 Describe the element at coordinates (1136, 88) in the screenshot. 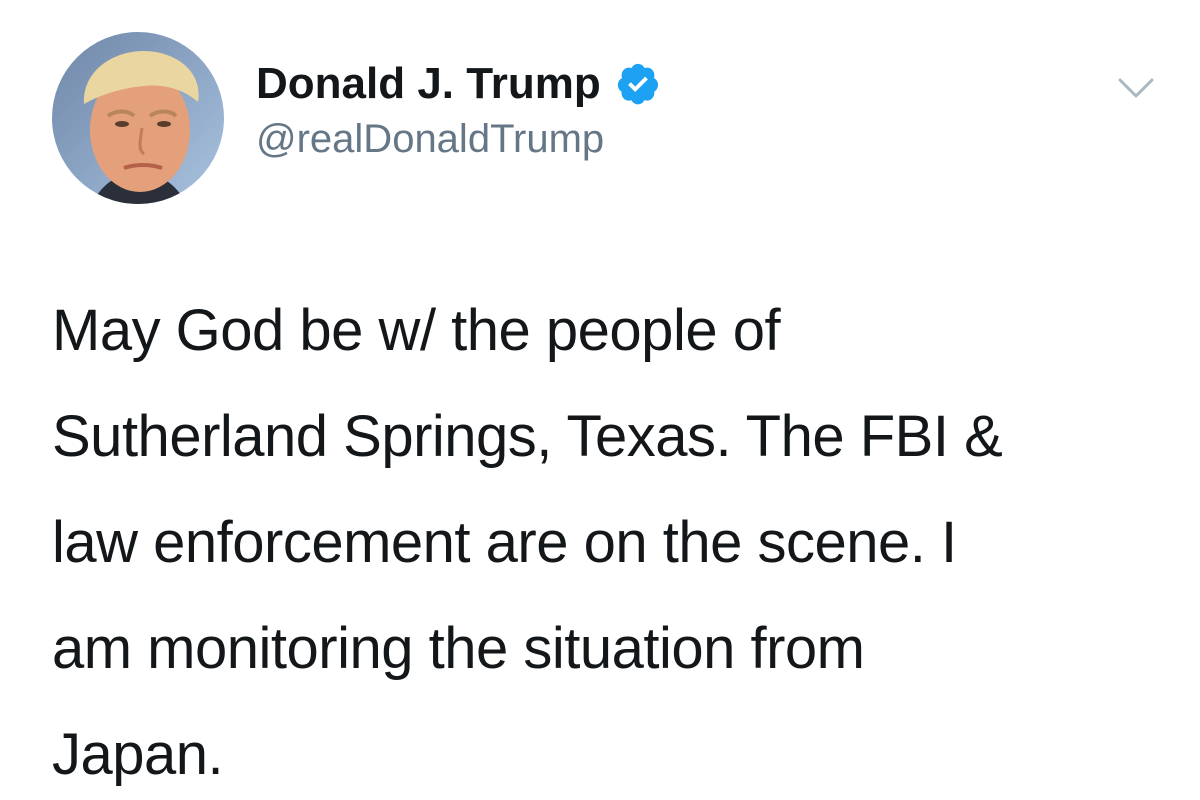

I see `chevron-down-icon` at that location.